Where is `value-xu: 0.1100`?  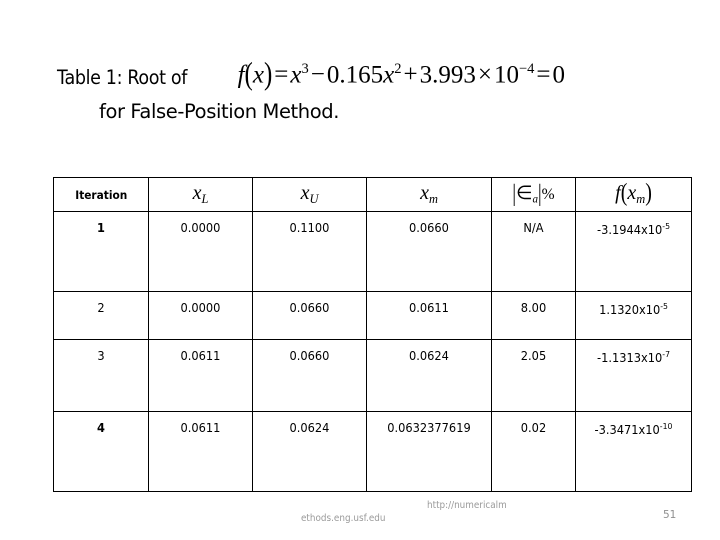
value-xu: 0.1100 is located at coordinates (309, 228).